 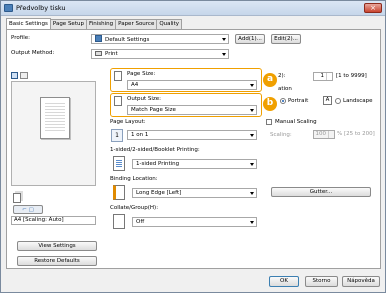 What do you see at coordinates (159, 193) in the screenshot?
I see `binding-value: Long Edge [Left]` at bounding box center [159, 193].